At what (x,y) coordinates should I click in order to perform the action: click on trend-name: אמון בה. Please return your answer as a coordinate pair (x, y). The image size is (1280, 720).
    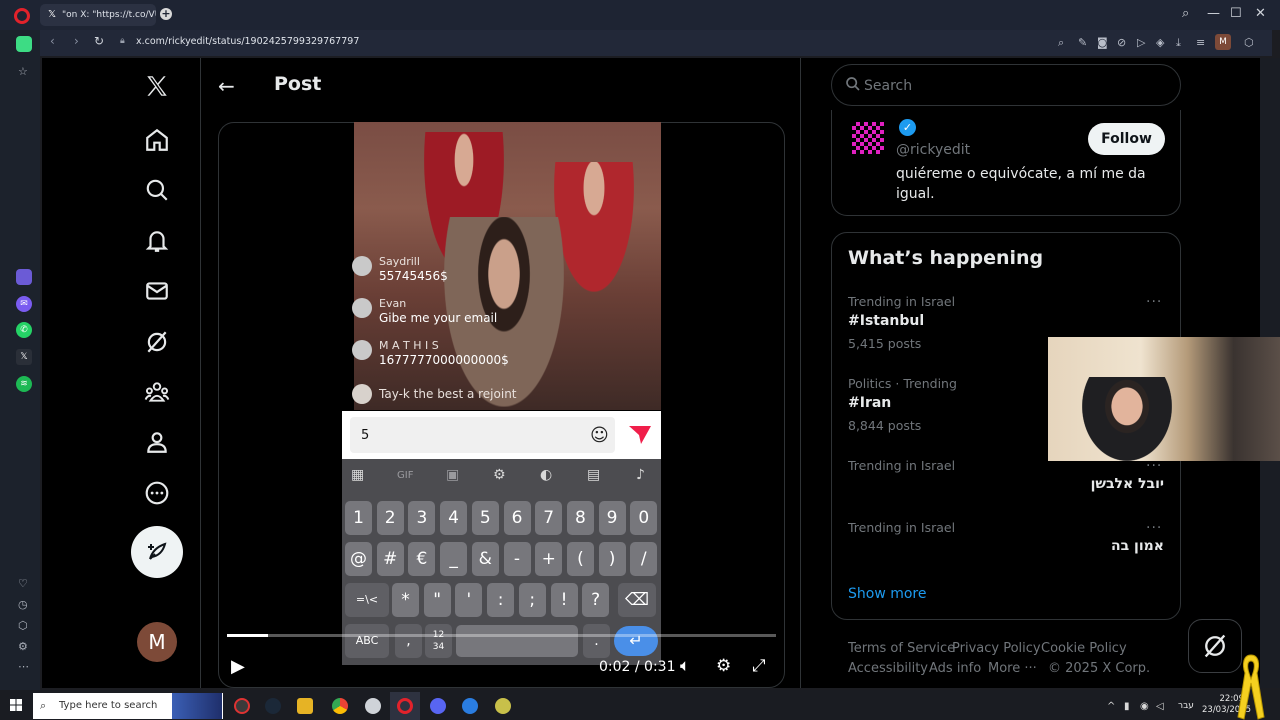
    Looking at the image, I should click on (1137, 546).